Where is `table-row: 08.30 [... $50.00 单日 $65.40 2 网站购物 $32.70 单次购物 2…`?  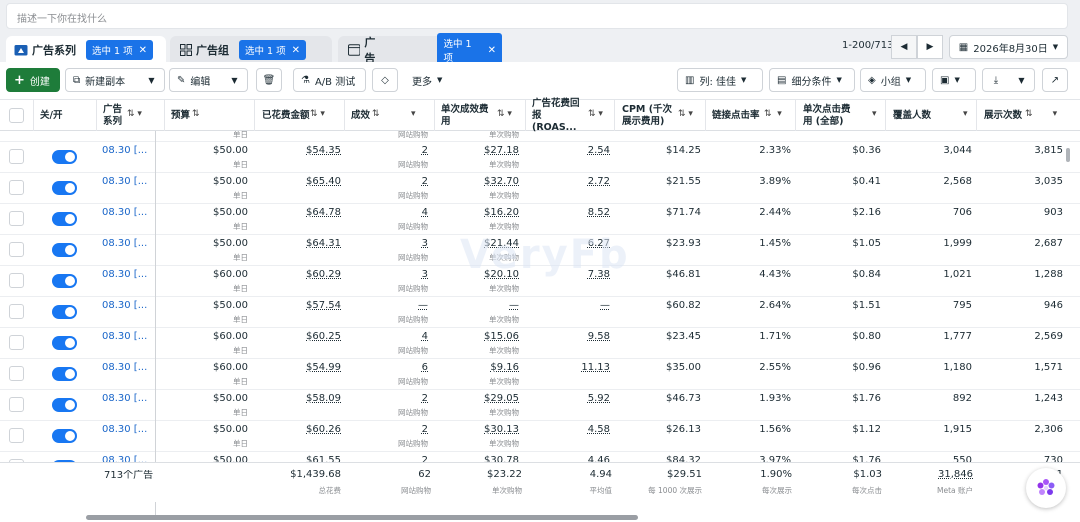
table-row: 08.30 [... $50.00 单日 $65.40 2 网站购物 $32.70 单次购物 2… is located at coordinates (540, 188).